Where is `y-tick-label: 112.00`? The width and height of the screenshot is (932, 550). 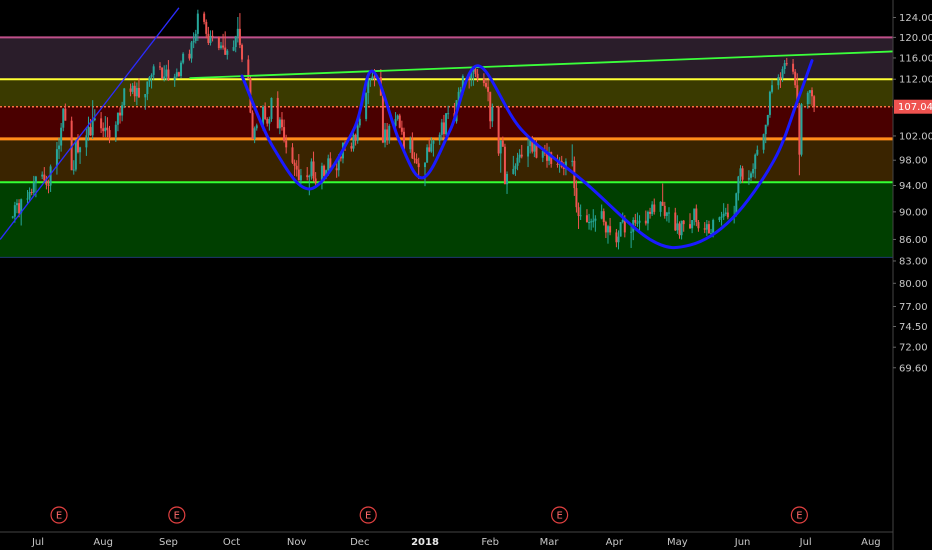
y-tick-label: 112.00 is located at coordinates (915, 80).